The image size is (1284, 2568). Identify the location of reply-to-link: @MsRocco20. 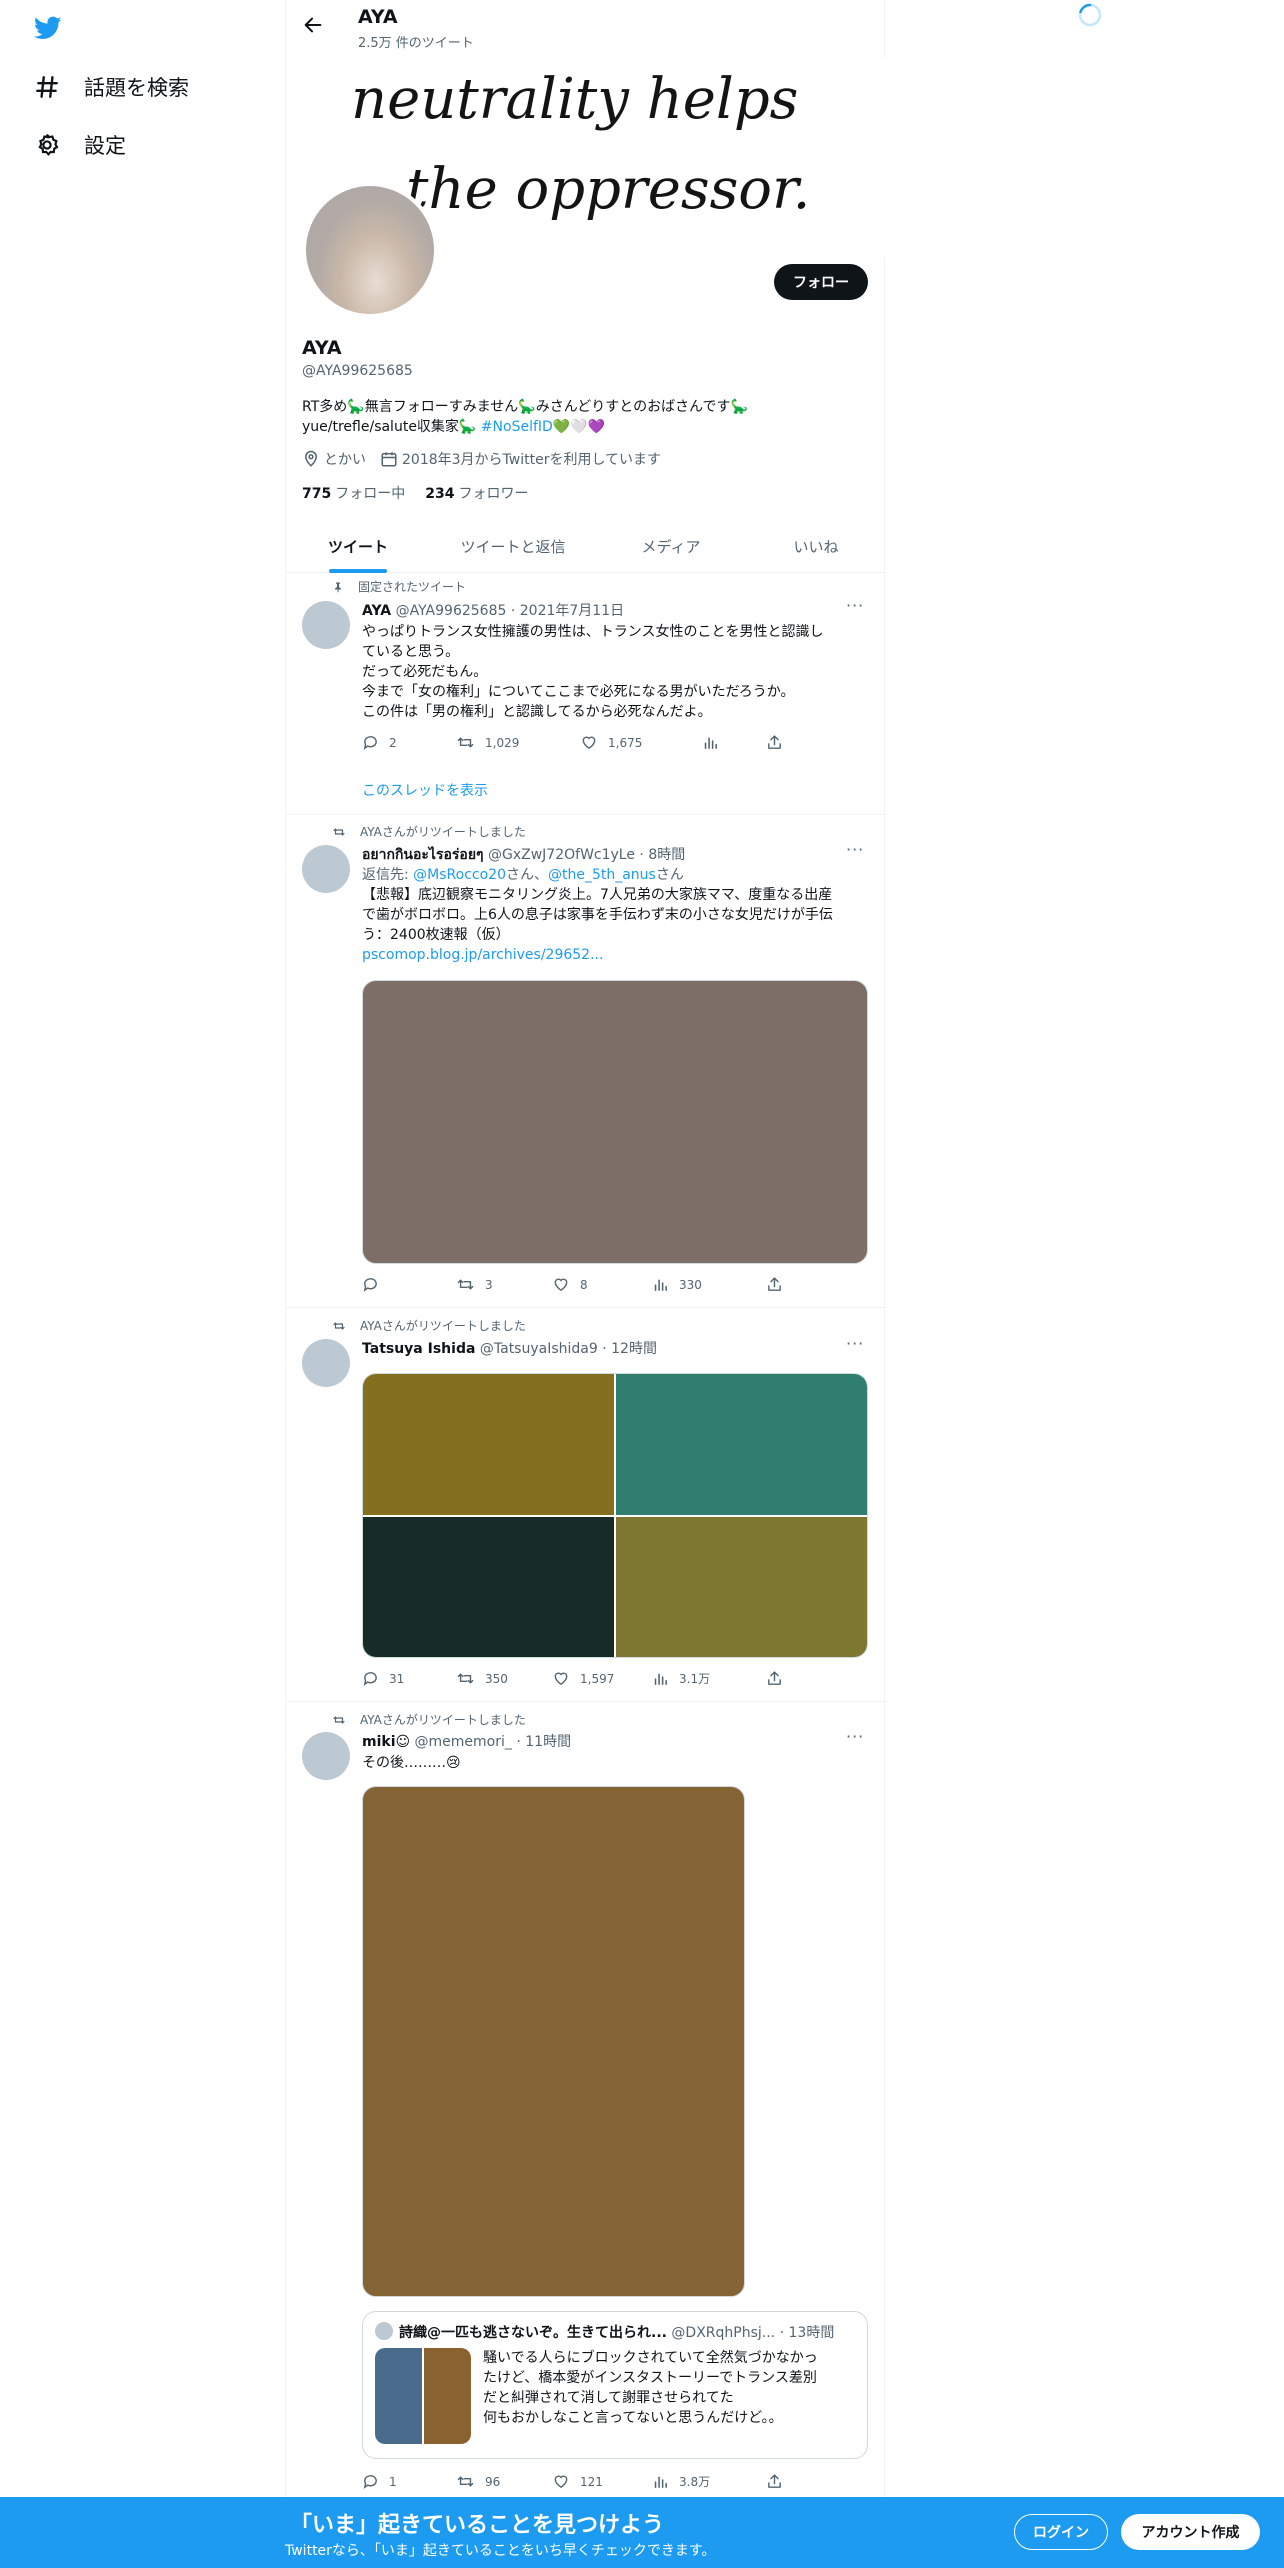
(459, 875).